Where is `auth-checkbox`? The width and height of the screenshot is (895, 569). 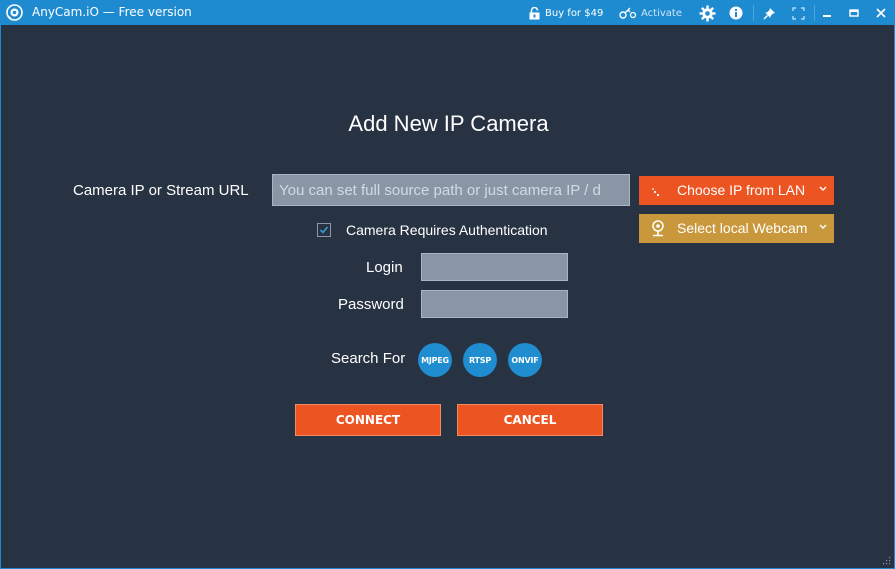
auth-checkbox is located at coordinates (324, 230).